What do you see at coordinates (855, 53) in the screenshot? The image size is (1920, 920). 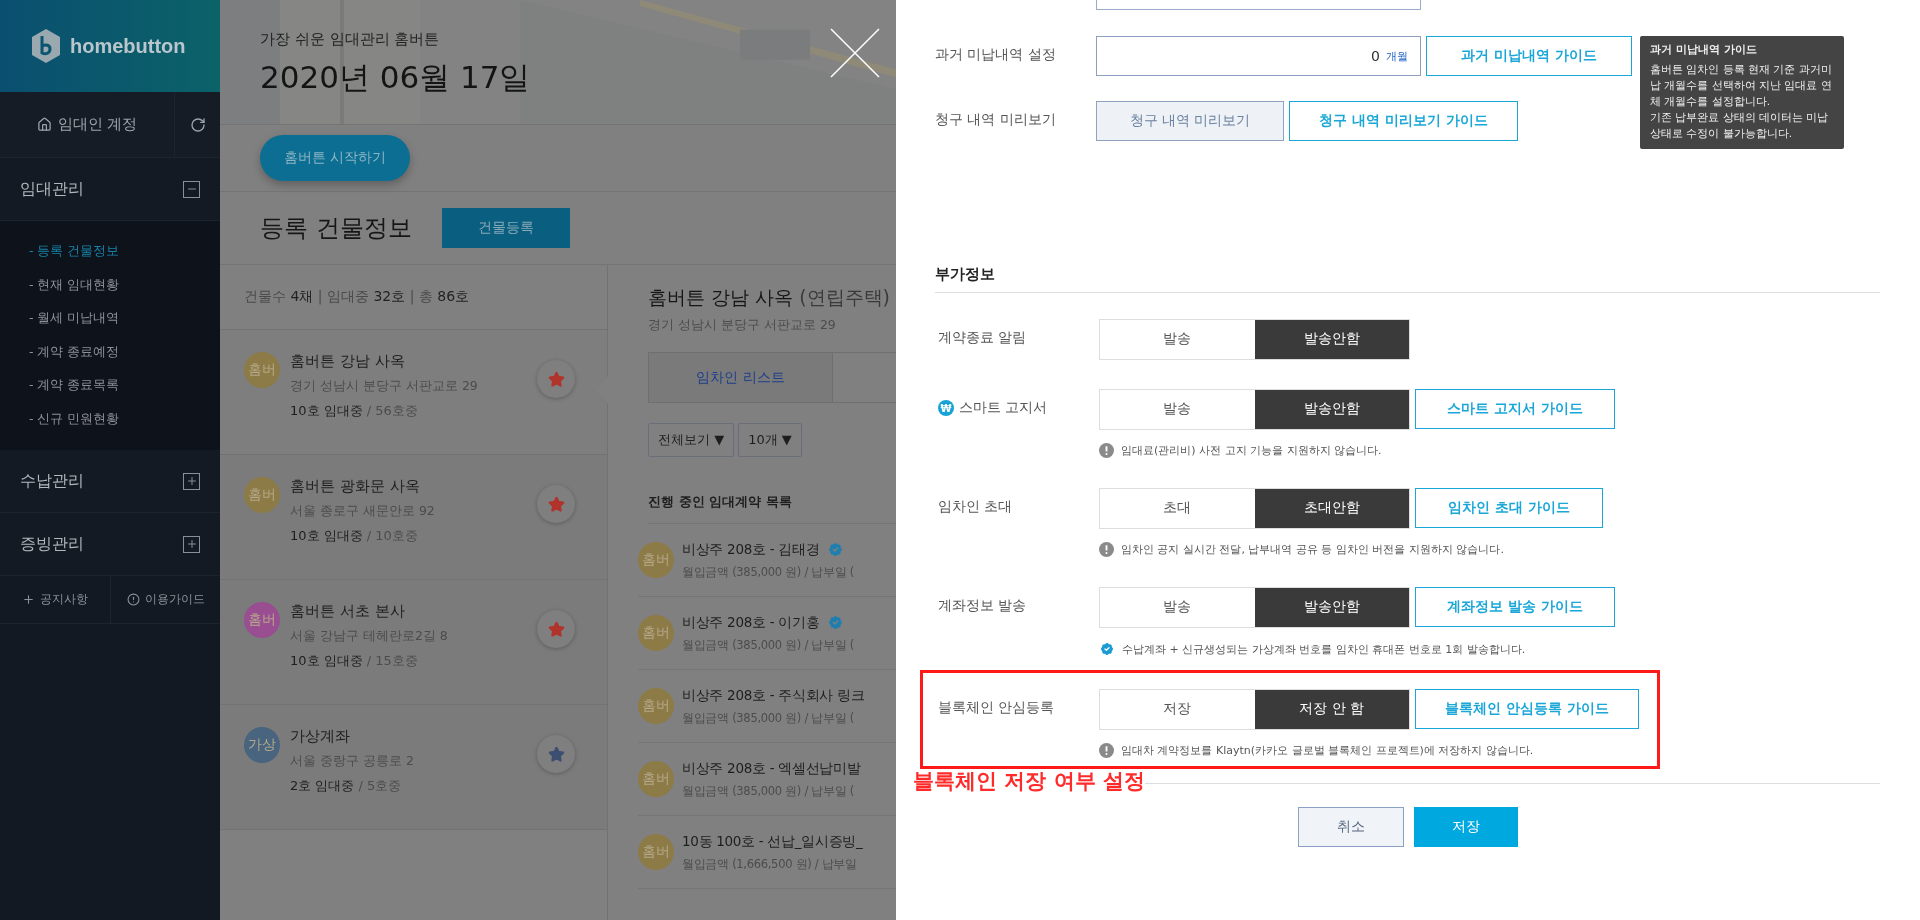 I see `close-icon` at bounding box center [855, 53].